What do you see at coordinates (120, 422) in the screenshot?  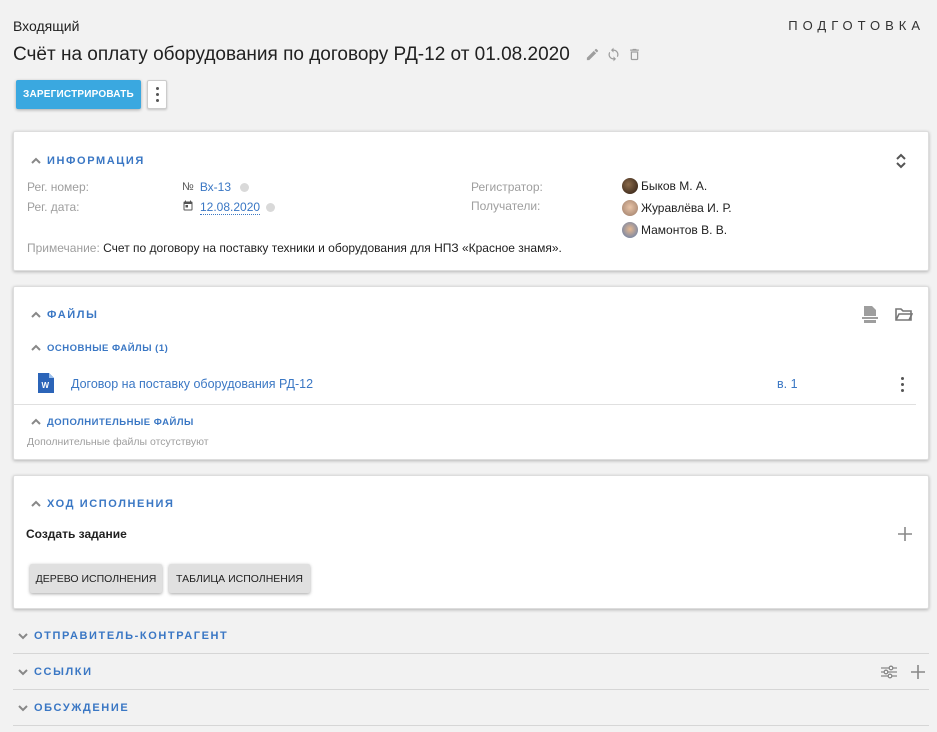 I see `extra-files-title: ДОПОЛНИТЕЛЬНЫЕ ФАЙЛЫ` at bounding box center [120, 422].